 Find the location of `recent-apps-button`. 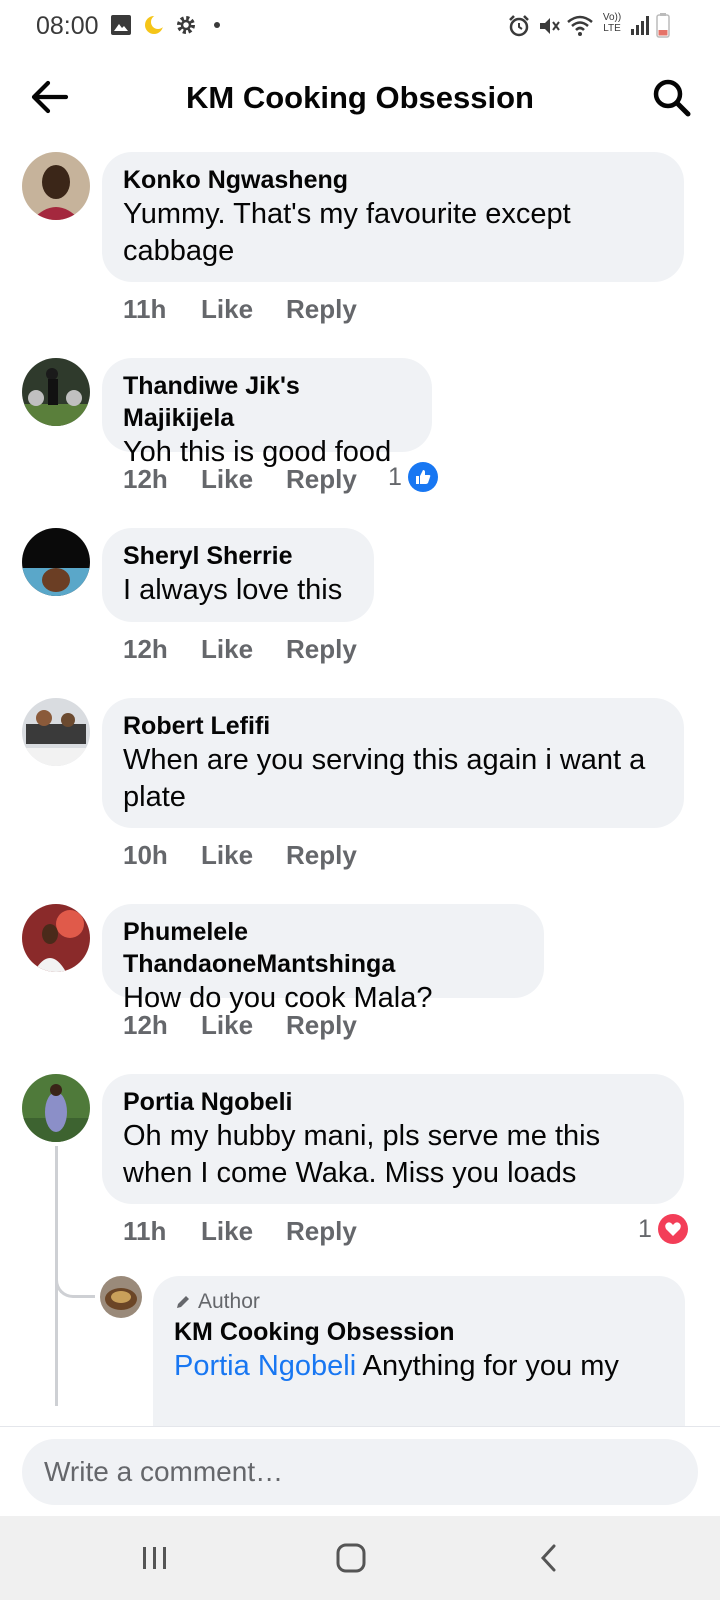

recent-apps-button is located at coordinates (155, 1558).